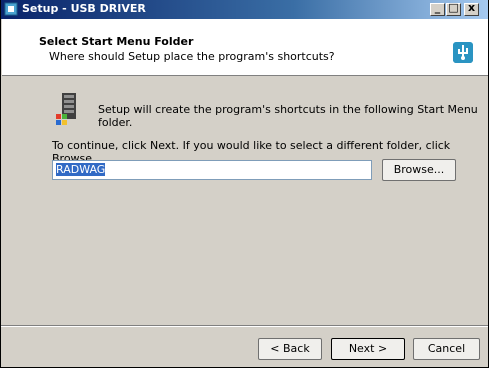 This screenshot has width=490, height=369. Describe the element at coordinates (66, 109) in the screenshot. I see `start-menu-folder-icon` at that location.